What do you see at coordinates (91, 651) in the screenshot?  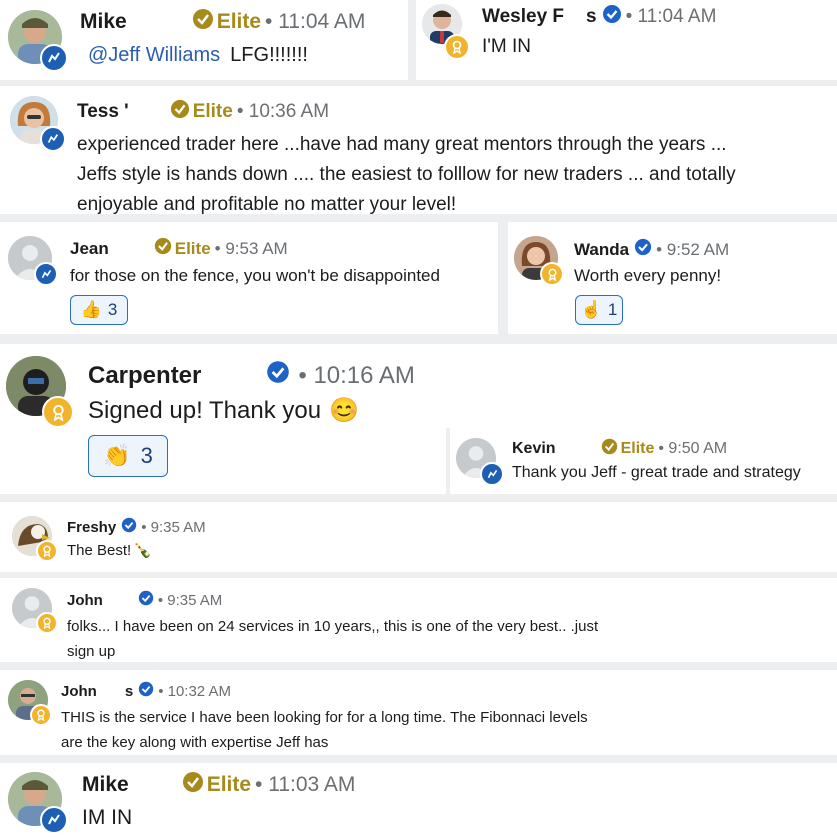 I see `message-line: sign up` at bounding box center [91, 651].